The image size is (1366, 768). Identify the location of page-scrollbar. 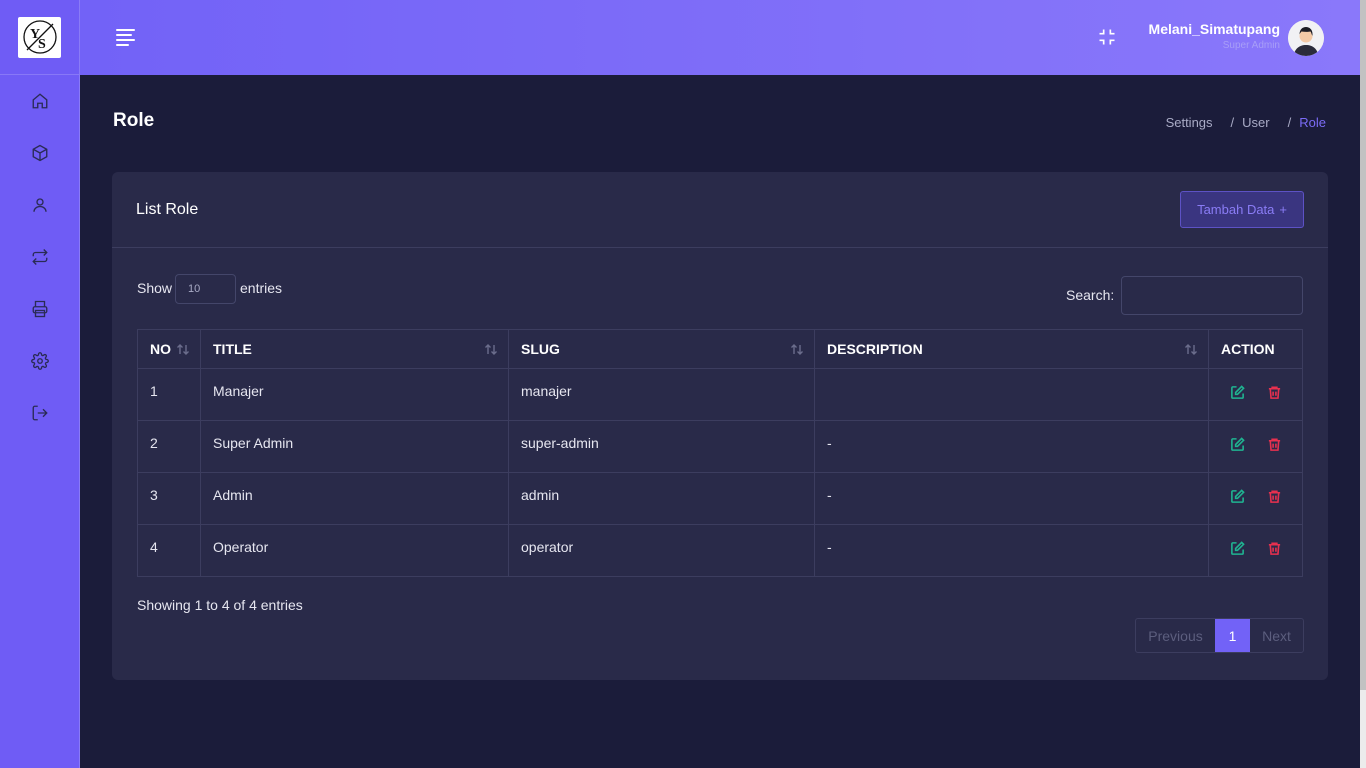
(1363, 384).